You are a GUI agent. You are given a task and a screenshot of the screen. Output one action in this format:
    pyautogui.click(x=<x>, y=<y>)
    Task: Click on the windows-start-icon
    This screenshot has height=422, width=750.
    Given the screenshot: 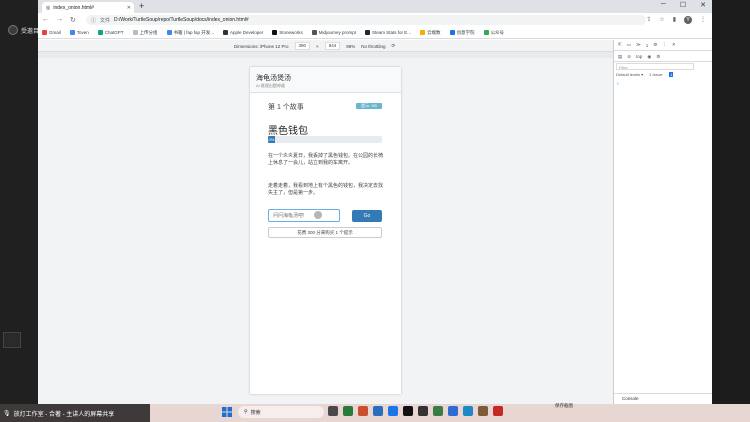 What is the action you would take?
    pyautogui.click(x=227, y=412)
    